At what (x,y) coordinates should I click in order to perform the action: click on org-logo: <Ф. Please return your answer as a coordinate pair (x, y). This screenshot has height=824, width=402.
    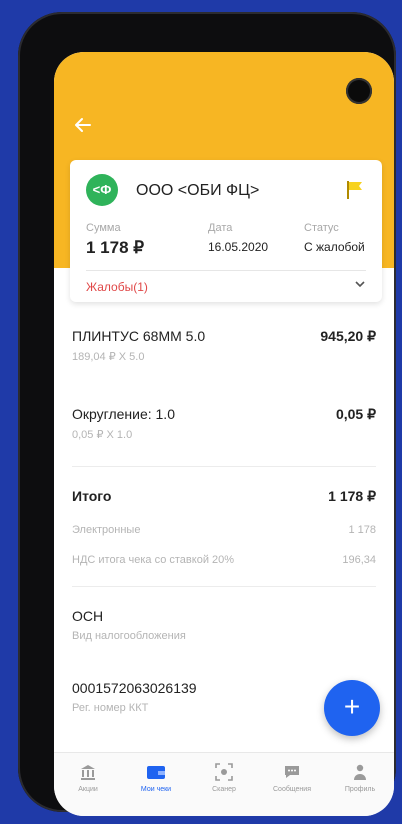
    Looking at the image, I should click on (102, 190).